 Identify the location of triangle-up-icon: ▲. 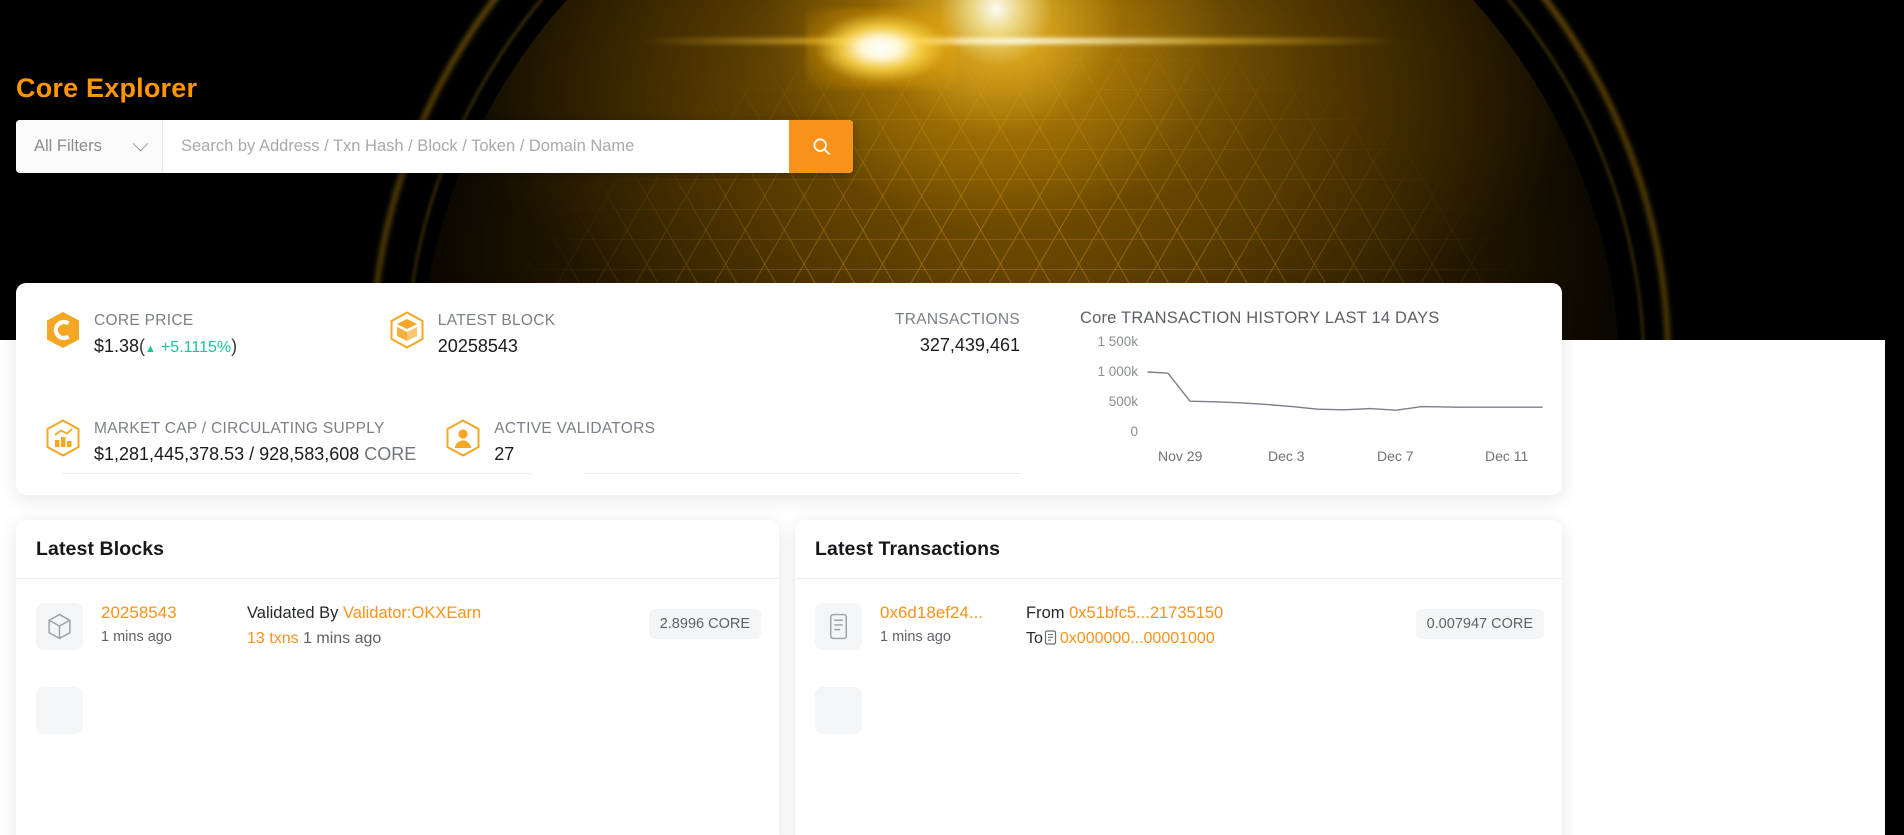
(150, 349).